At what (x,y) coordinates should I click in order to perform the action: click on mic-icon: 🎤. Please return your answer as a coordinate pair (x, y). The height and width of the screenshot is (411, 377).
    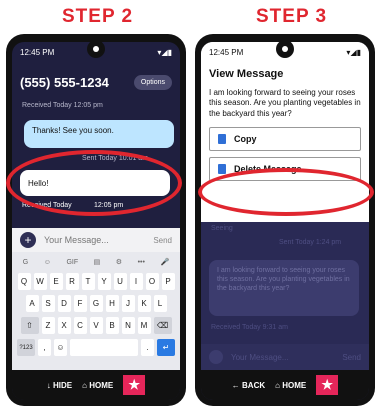
    Looking at the image, I should click on (165, 262).